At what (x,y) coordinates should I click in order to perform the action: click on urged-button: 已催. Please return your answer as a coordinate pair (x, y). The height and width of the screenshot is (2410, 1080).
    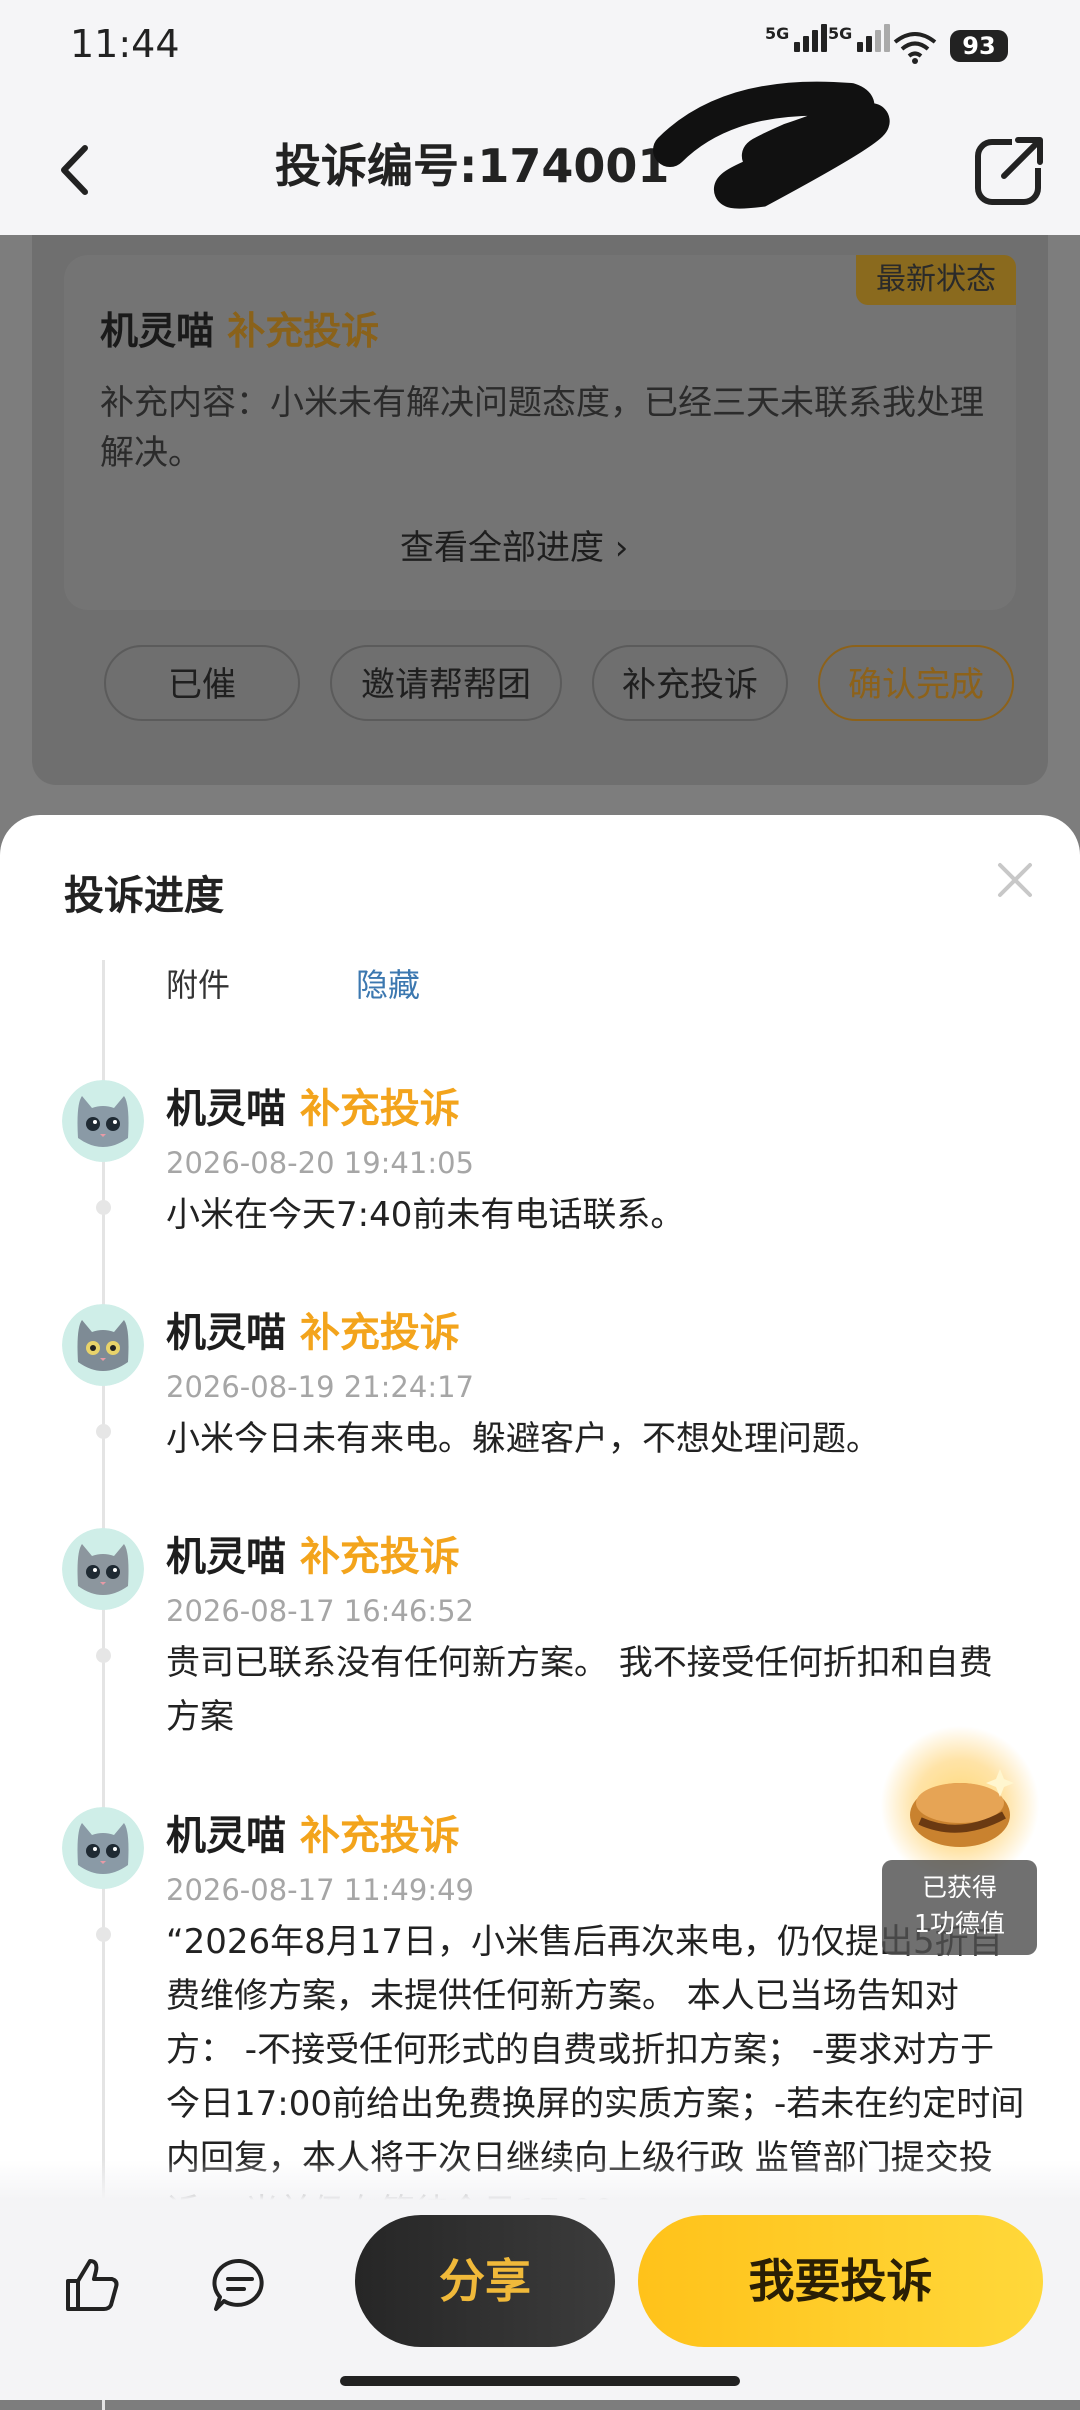
    Looking at the image, I should click on (202, 683).